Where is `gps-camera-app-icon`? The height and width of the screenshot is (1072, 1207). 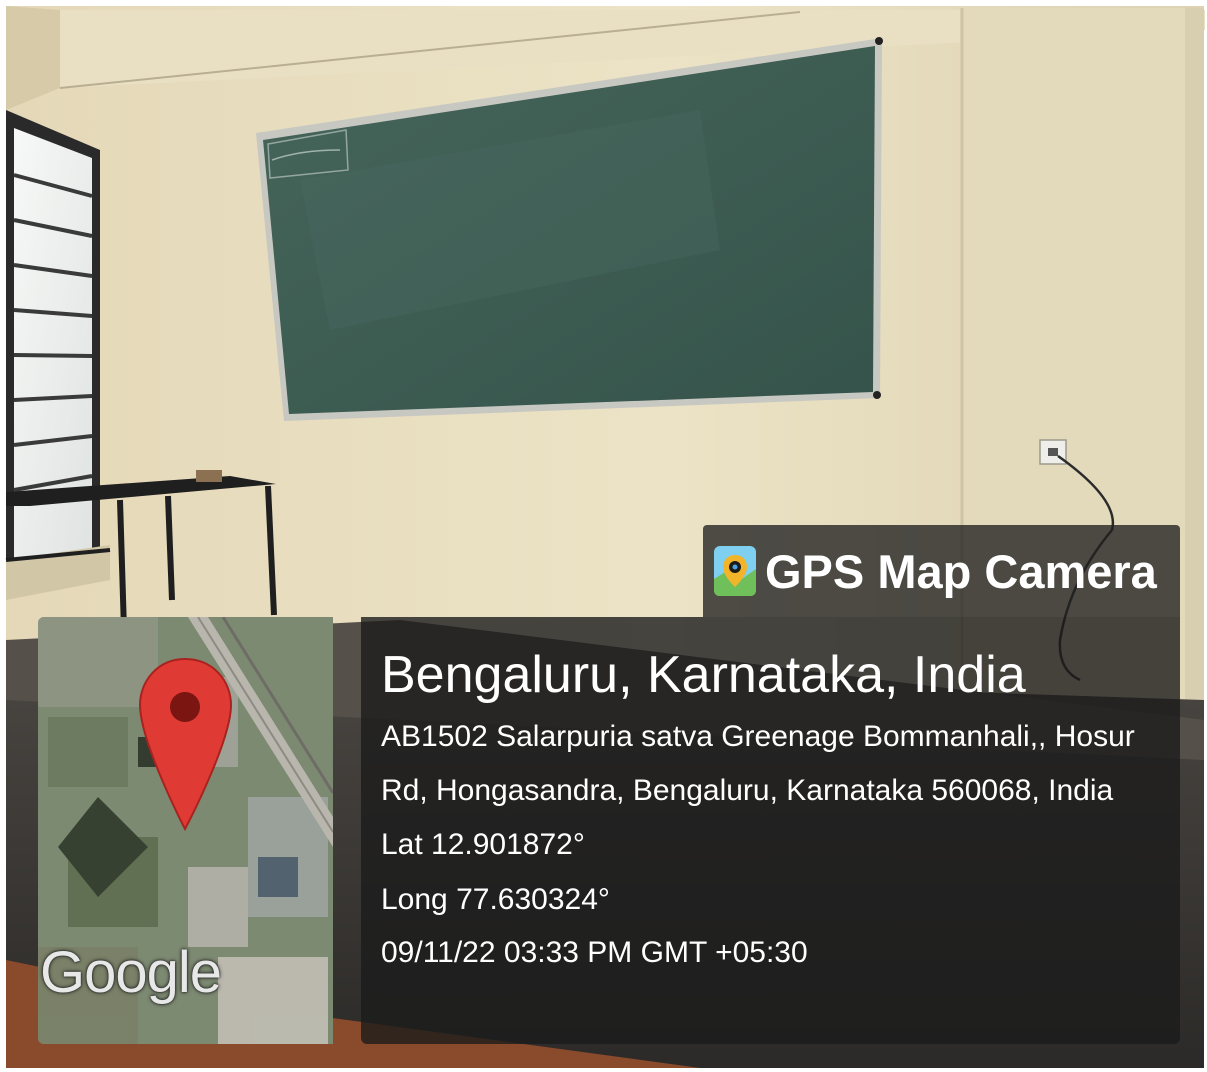
gps-camera-app-icon is located at coordinates (735, 571).